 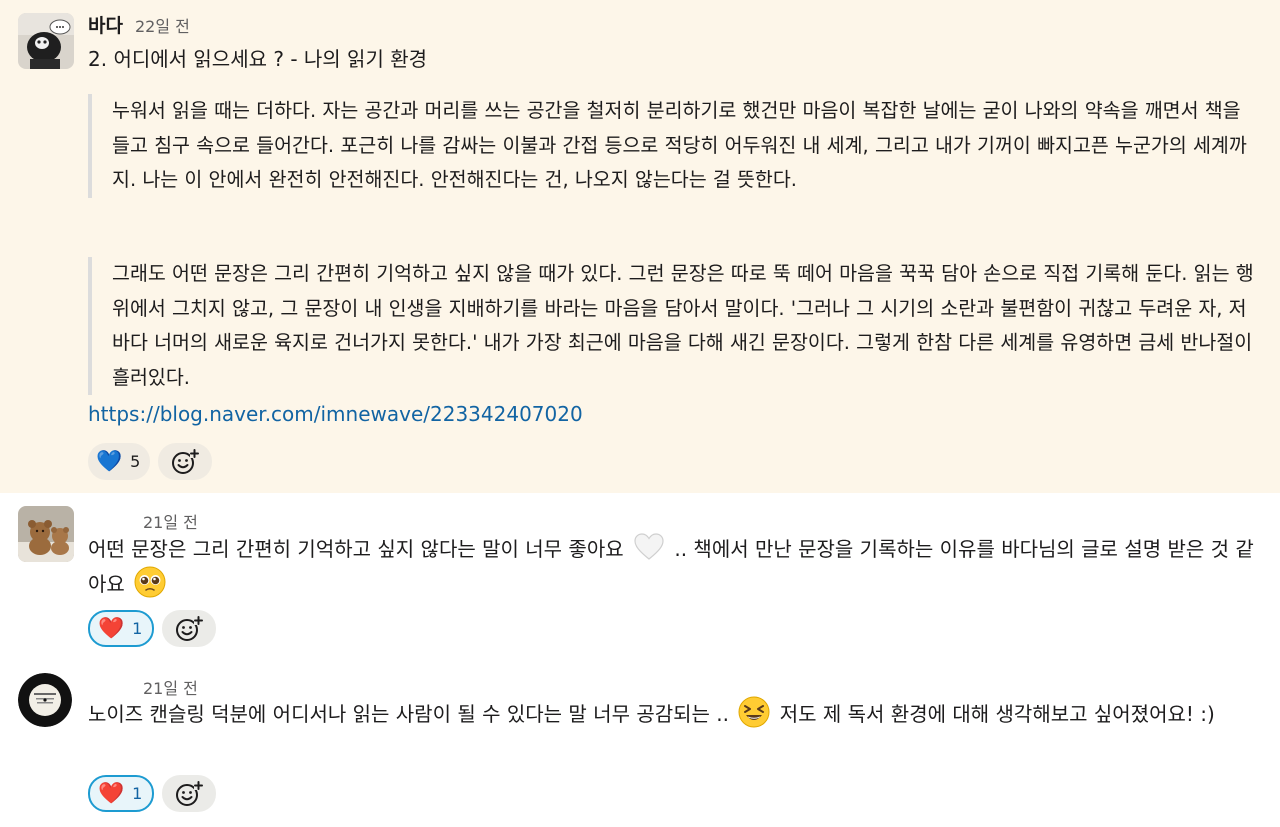 What do you see at coordinates (754, 712) in the screenshot?
I see `grinning-squinting-face-emoji-icon` at bounding box center [754, 712].